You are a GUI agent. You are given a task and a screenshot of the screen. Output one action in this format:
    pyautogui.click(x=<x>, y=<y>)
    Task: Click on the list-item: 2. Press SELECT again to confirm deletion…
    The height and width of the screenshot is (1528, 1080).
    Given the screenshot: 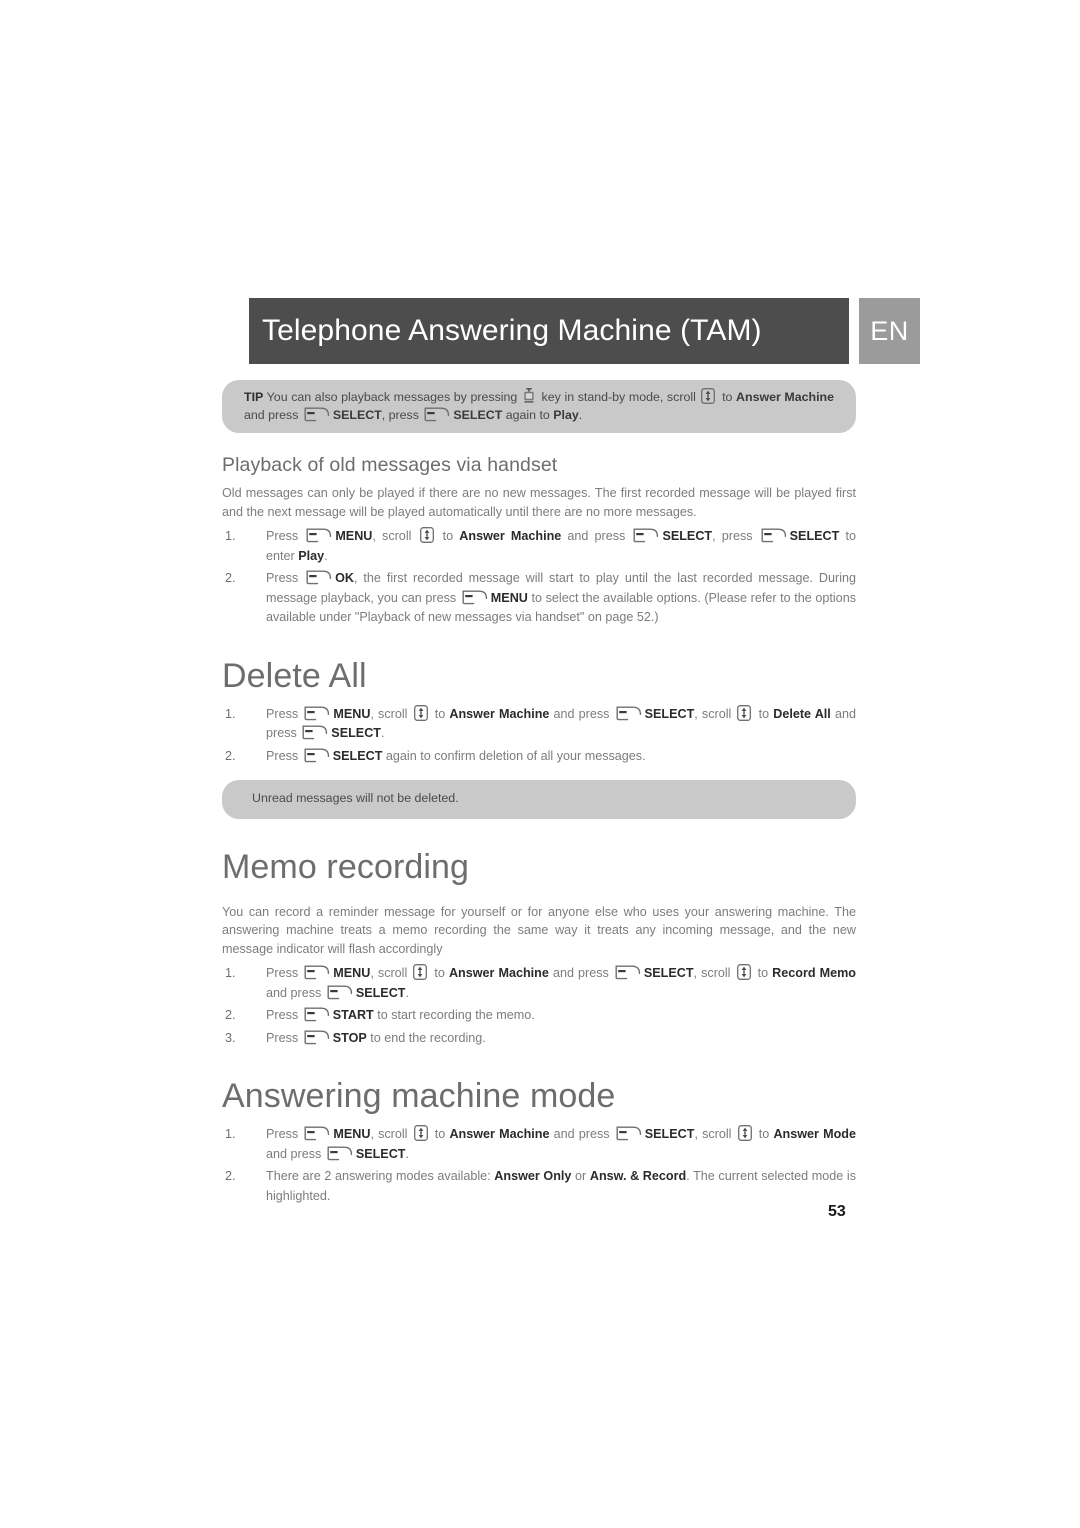 What is the action you would take?
    pyautogui.click(x=539, y=757)
    